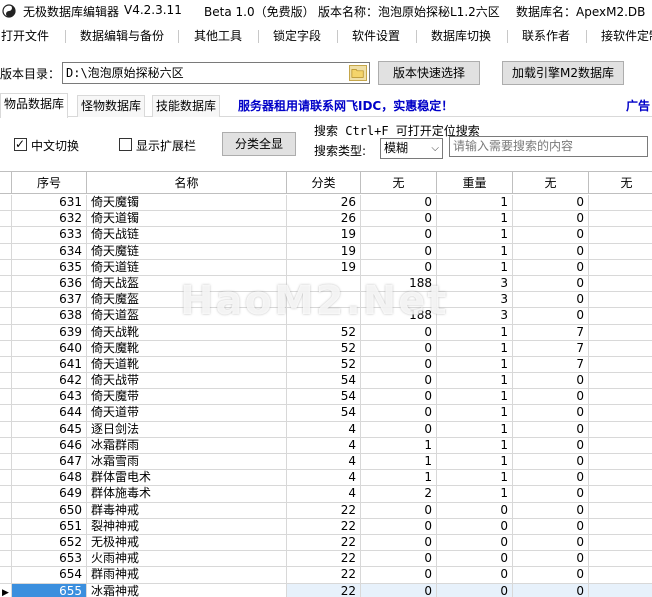  I want to click on cell-name: 倚天魔靴, so click(187, 348).